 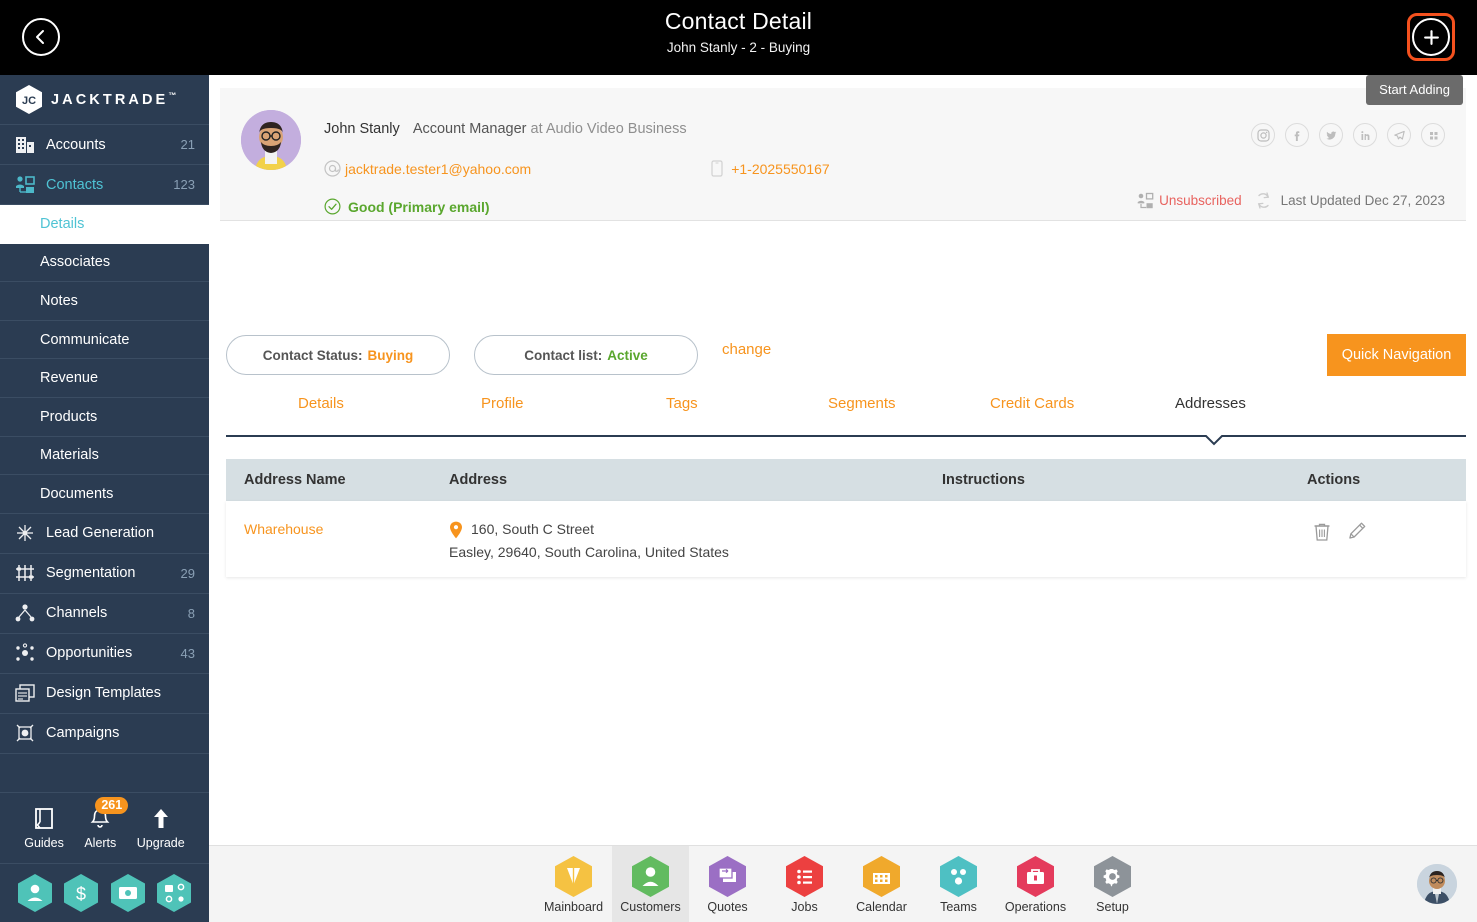 I want to click on sidebar-item-accounts-count: 21, so click(x=187, y=144).